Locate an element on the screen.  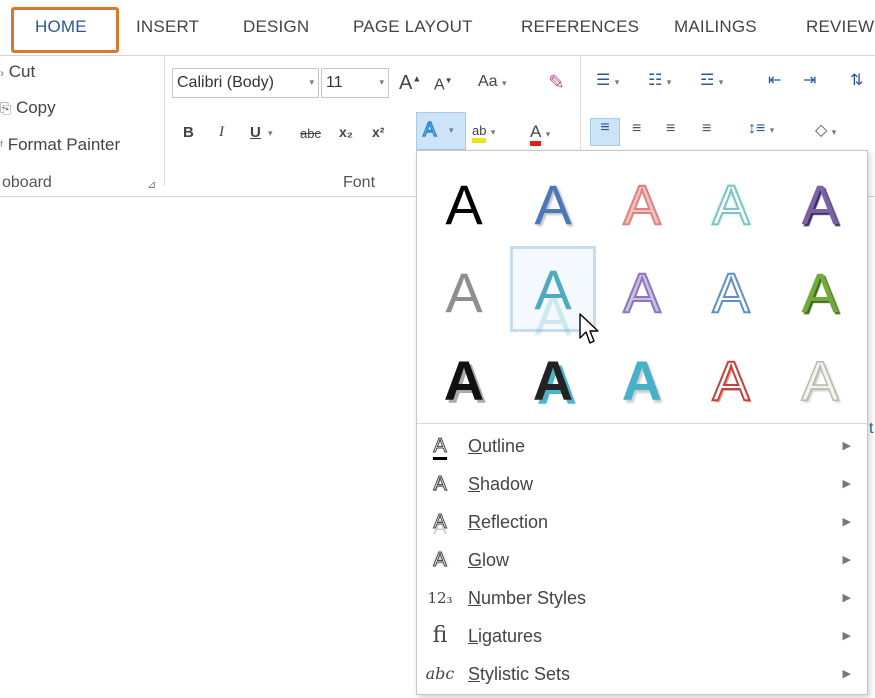
effect-blue-outline: A is located at coordinates (731, 292).